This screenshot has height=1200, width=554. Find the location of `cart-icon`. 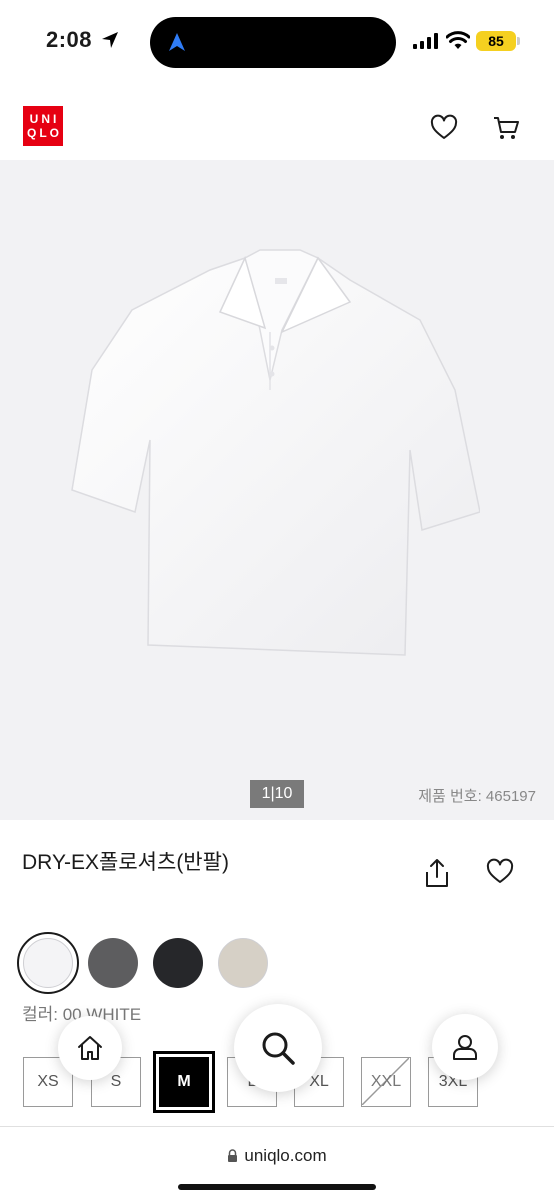

cart-icon is located at coordinates (506, 128).